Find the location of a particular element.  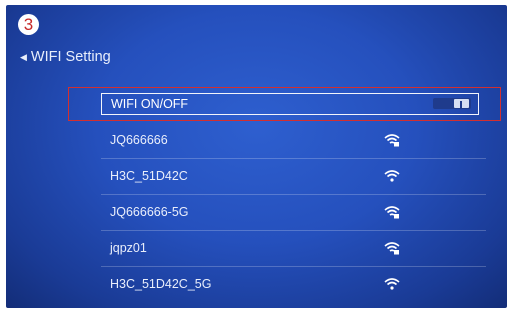

page-title: WIFI Setting is located at coordinates (70, 57).